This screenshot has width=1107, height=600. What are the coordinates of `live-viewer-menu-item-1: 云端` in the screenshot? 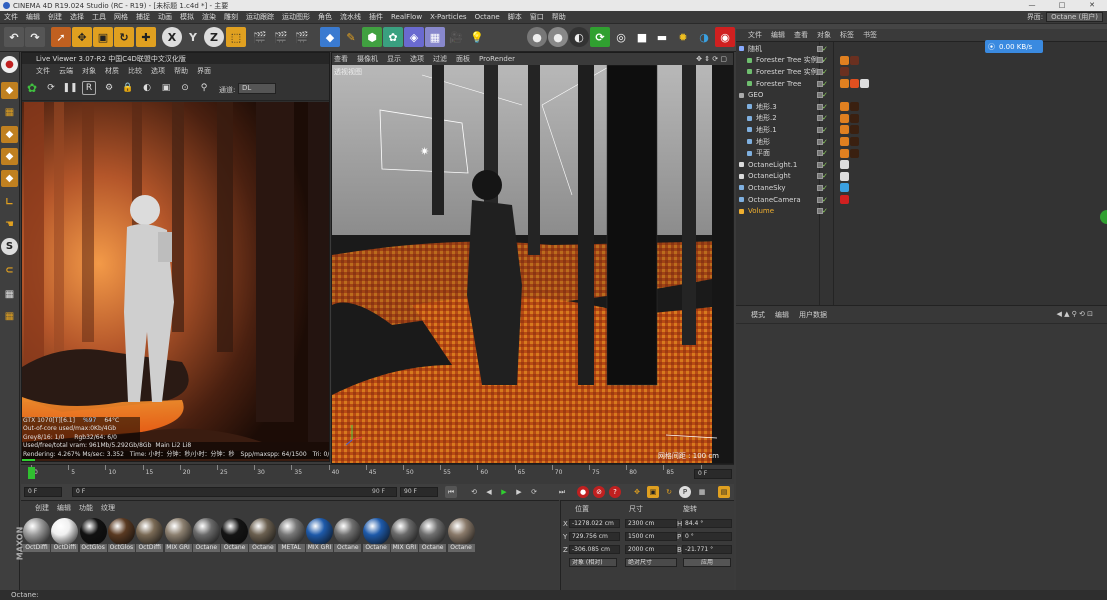 It's located at (66, 71).